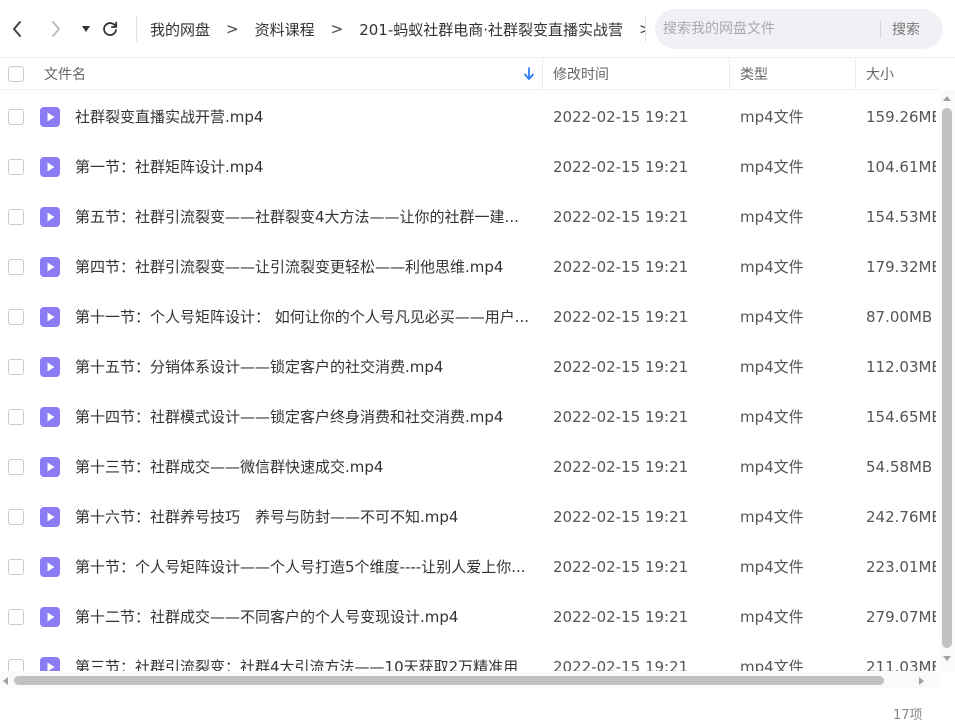 This screenshot has height=723, width=955. Describe the element at coordinates (180, 29) in the screenshot. I see `breadcrumb-item-root: 我的网盘` at that location.